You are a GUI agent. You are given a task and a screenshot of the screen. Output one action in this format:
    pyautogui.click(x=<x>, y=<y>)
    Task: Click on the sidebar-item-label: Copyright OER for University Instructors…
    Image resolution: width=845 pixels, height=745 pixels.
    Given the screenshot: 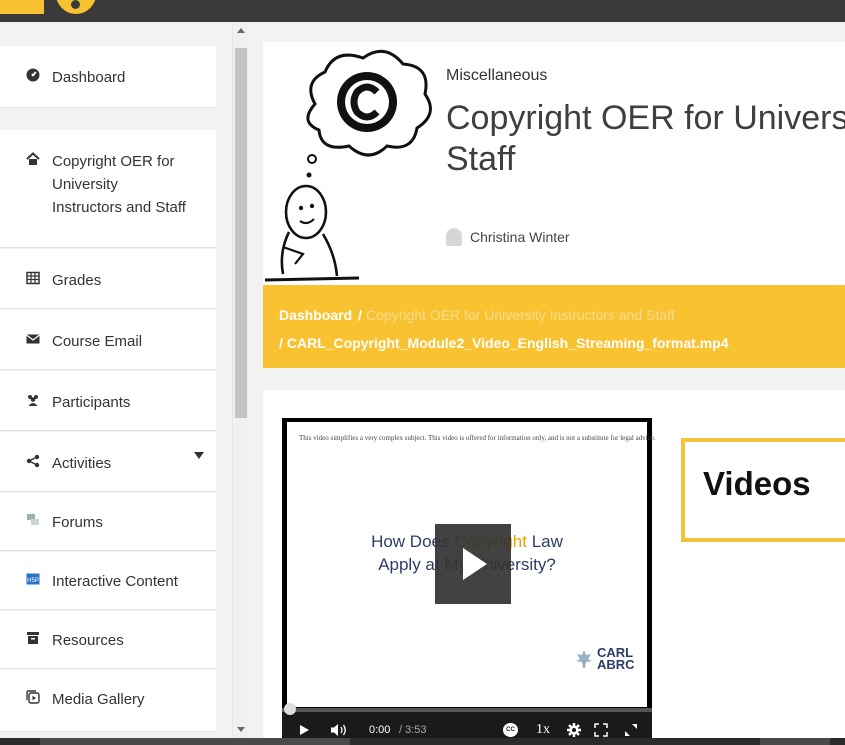 What is the action you would take?
    pyautogui.click(x=119, y=184)
    